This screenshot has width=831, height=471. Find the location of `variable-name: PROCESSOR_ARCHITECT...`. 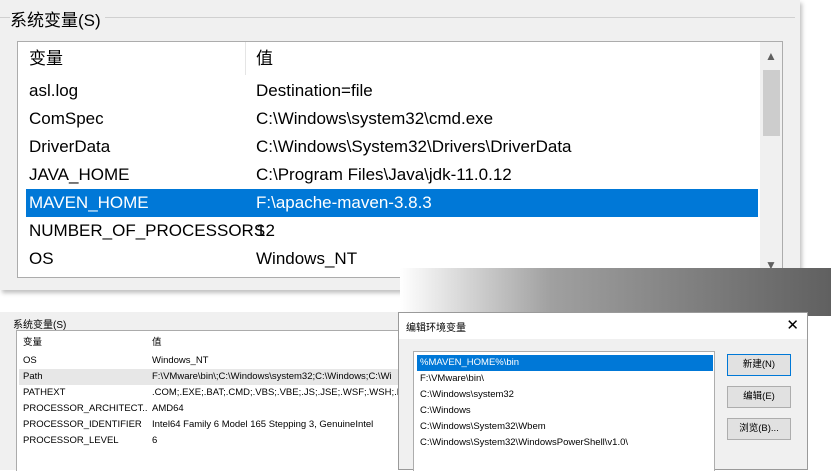

variable-name: PROCESSOR_ARCHITECT... is located at coordinates (85, 408).